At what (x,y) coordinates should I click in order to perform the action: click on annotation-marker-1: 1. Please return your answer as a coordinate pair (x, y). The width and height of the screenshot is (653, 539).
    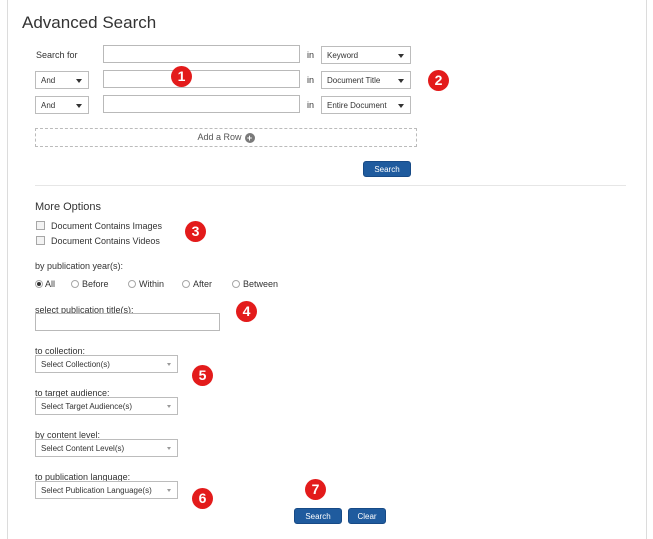
    Looking at the image, I should click on (181, 76).